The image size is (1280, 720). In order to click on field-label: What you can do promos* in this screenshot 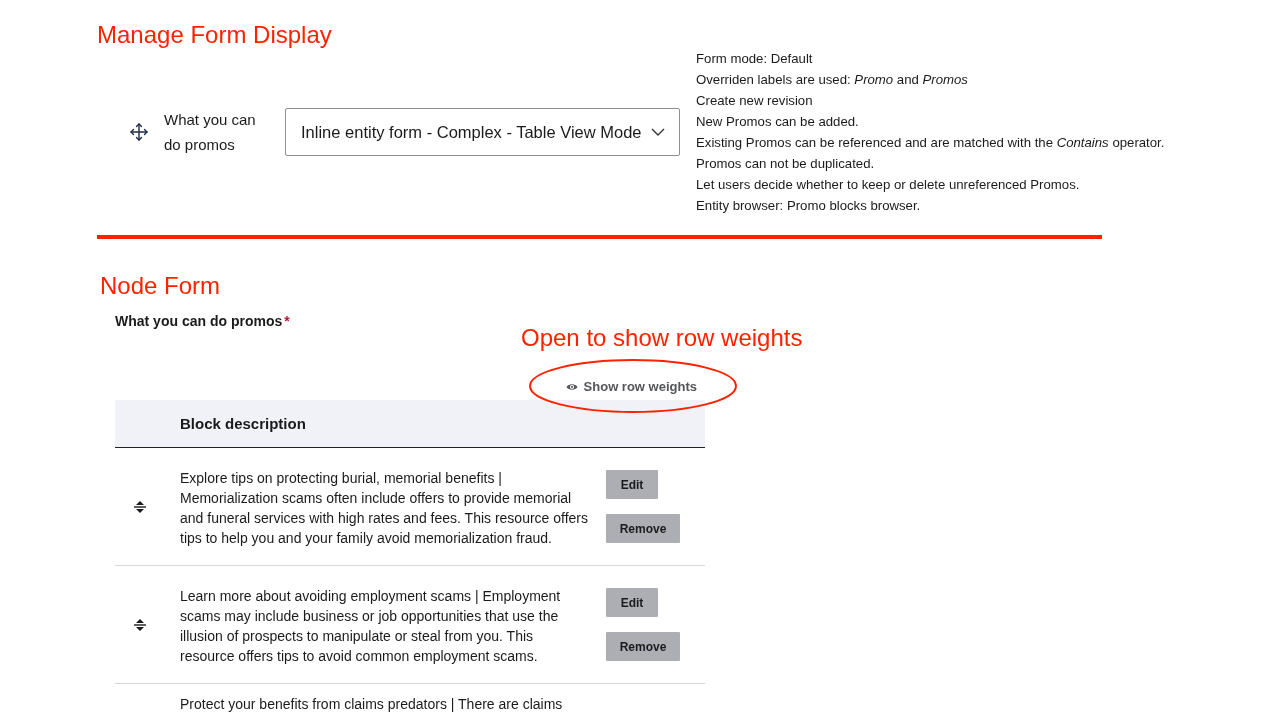, I will do `click(202, 321)`.